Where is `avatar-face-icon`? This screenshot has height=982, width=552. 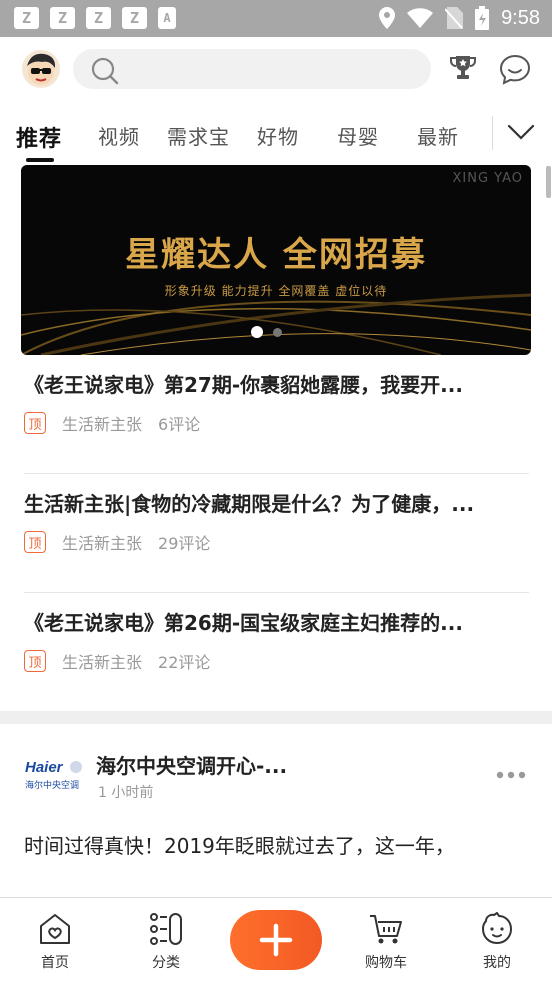
avatar-face-icon is located at coordinates (41, 69).